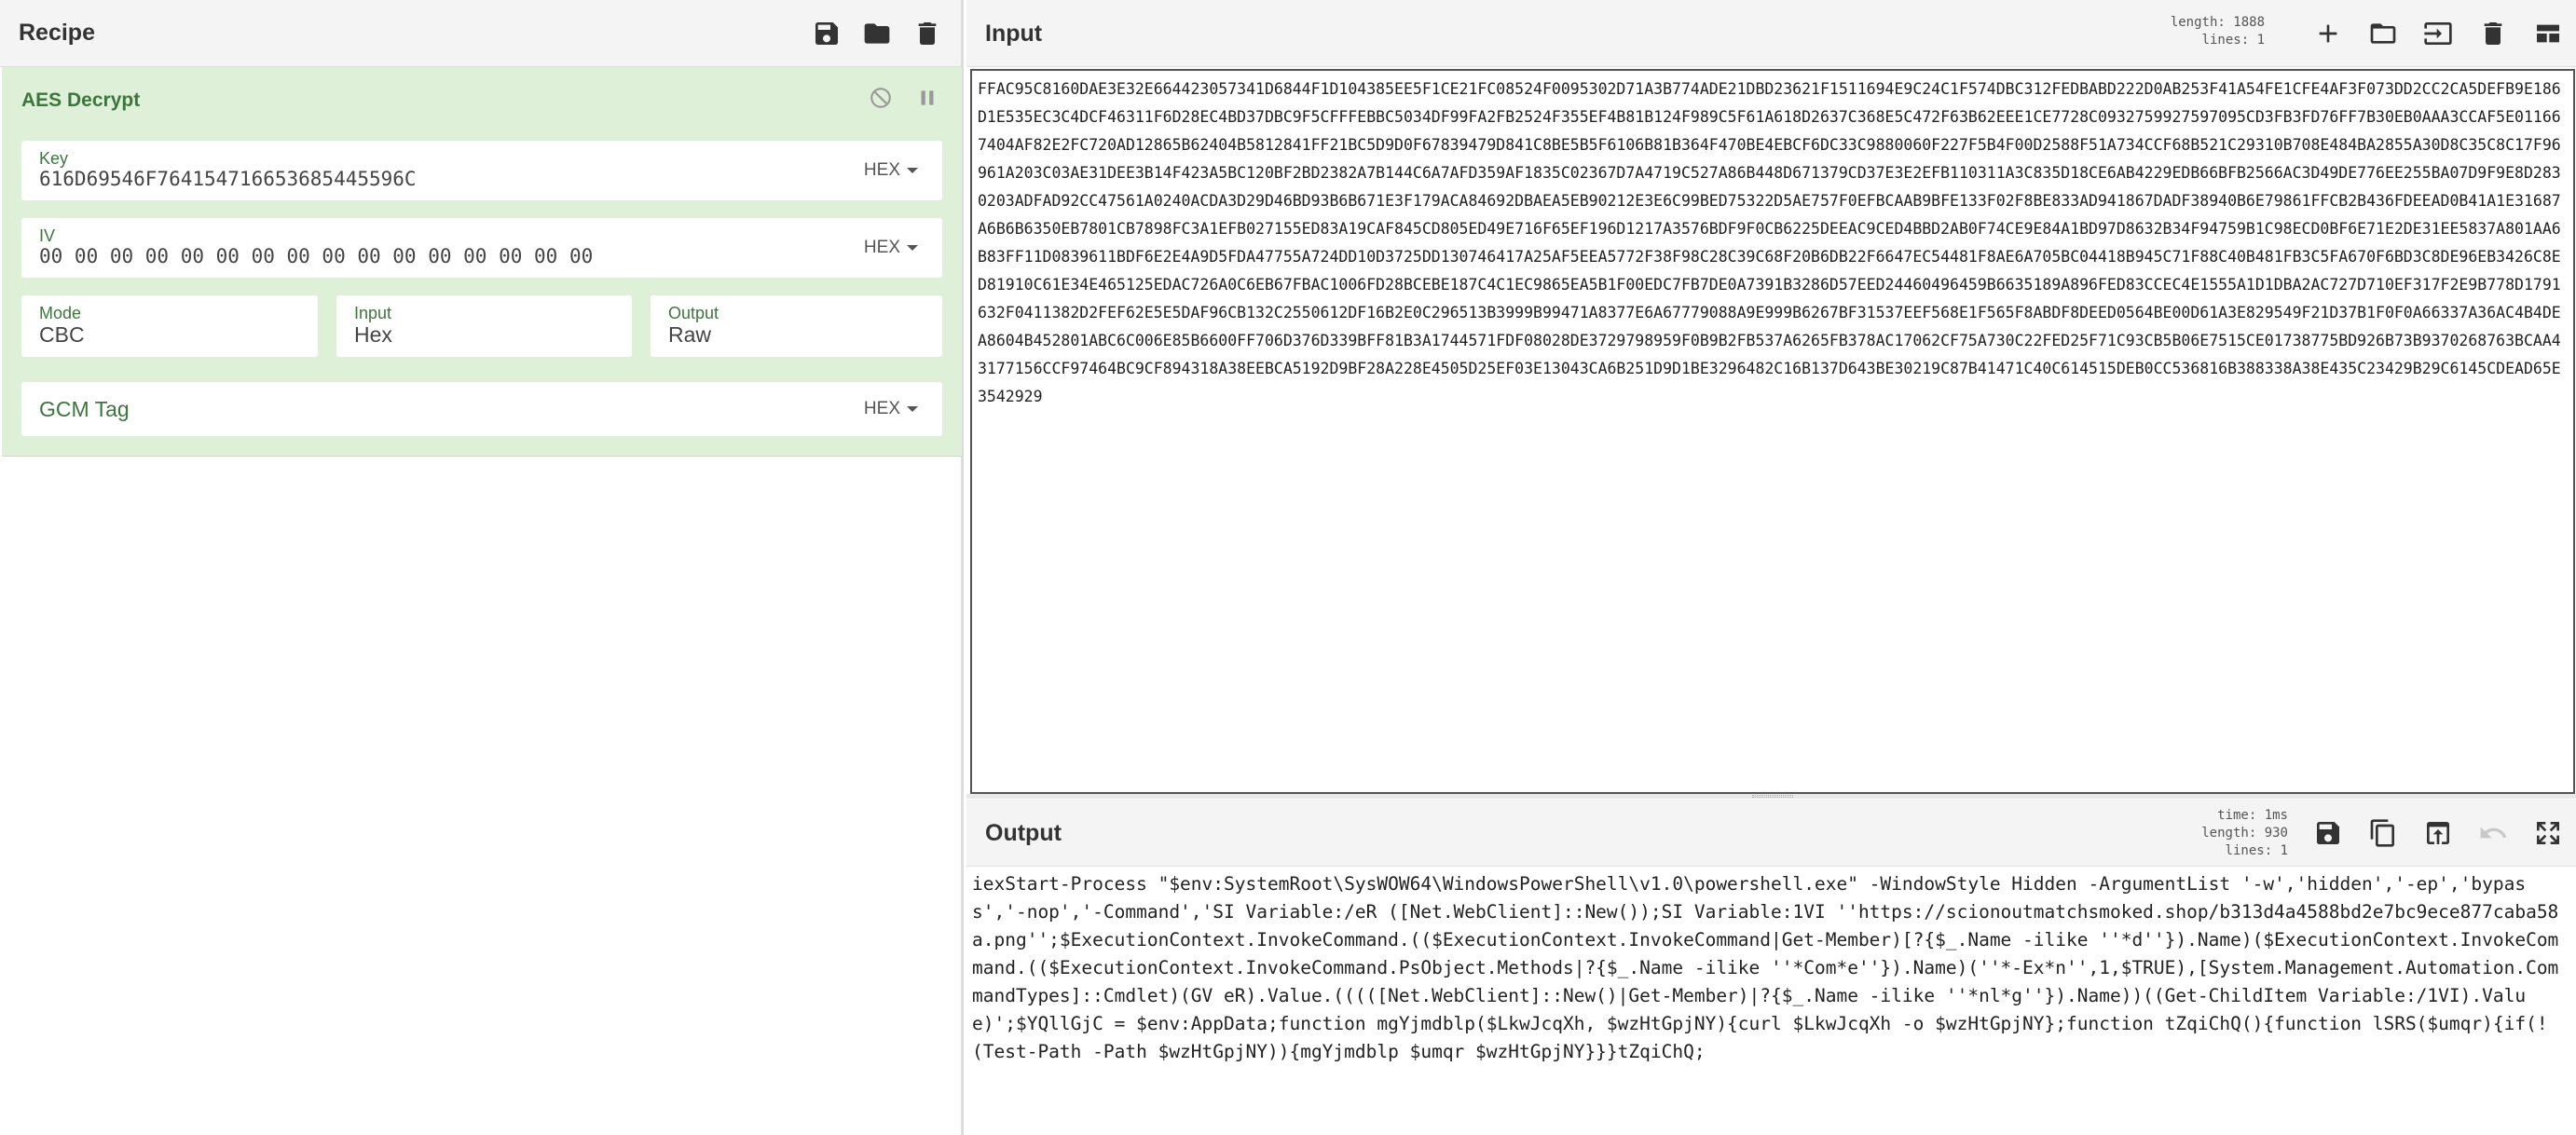 This screenshot has width=2576, height=1135. I want to click on gcm-tag-placeholder: GCM Tag, so click(84, 408).